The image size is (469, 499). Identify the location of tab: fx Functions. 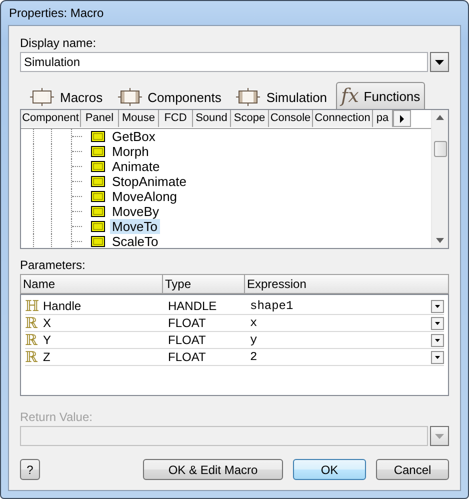
(381, 95).